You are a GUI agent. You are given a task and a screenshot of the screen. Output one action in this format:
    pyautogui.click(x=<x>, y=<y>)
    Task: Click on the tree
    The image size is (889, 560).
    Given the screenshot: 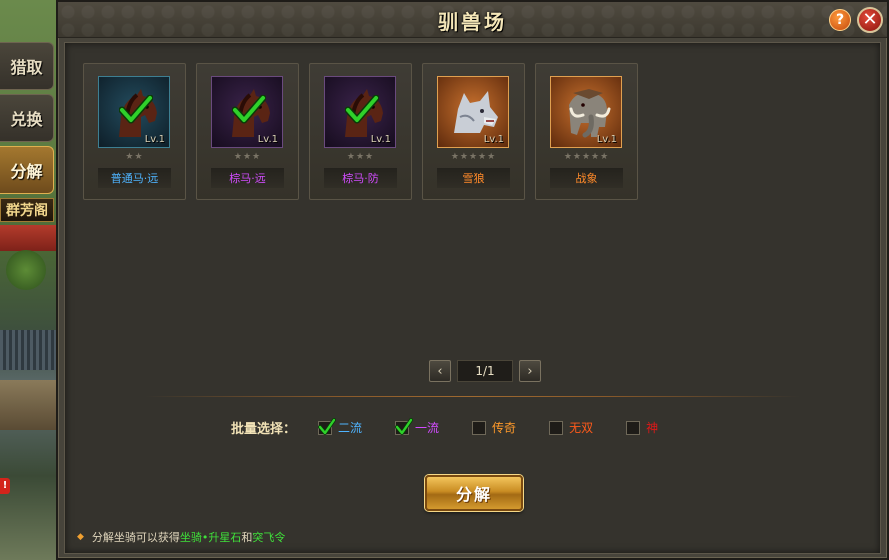 What is the action you would take?
    pyautogui.click(x=26, y=270)
    